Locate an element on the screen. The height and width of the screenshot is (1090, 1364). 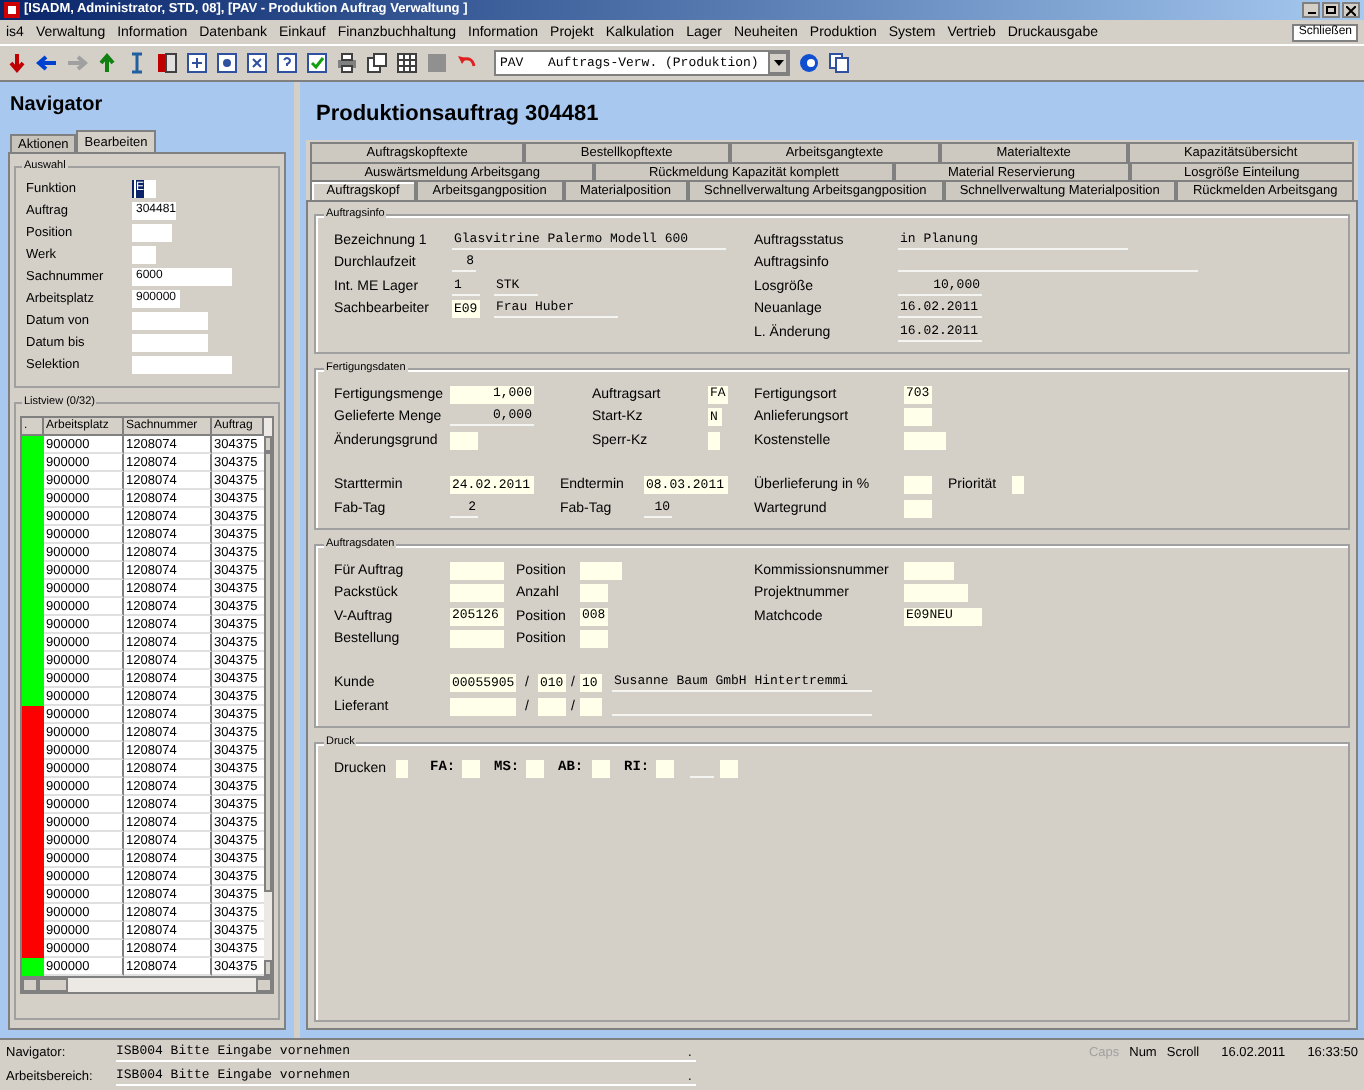
add-document-icon is located at coordinates (197, 63).